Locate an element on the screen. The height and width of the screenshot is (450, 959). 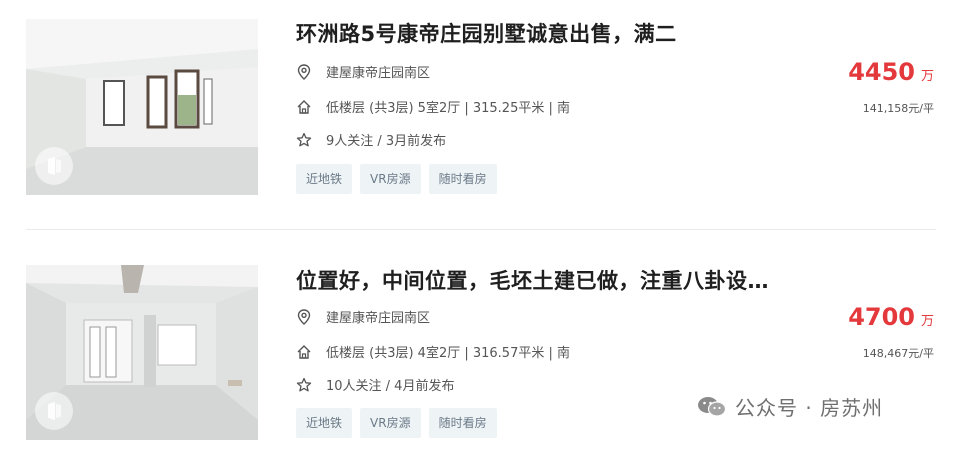
watermark: 公众号 · 房苏州 is located at coordinates (790, 406).